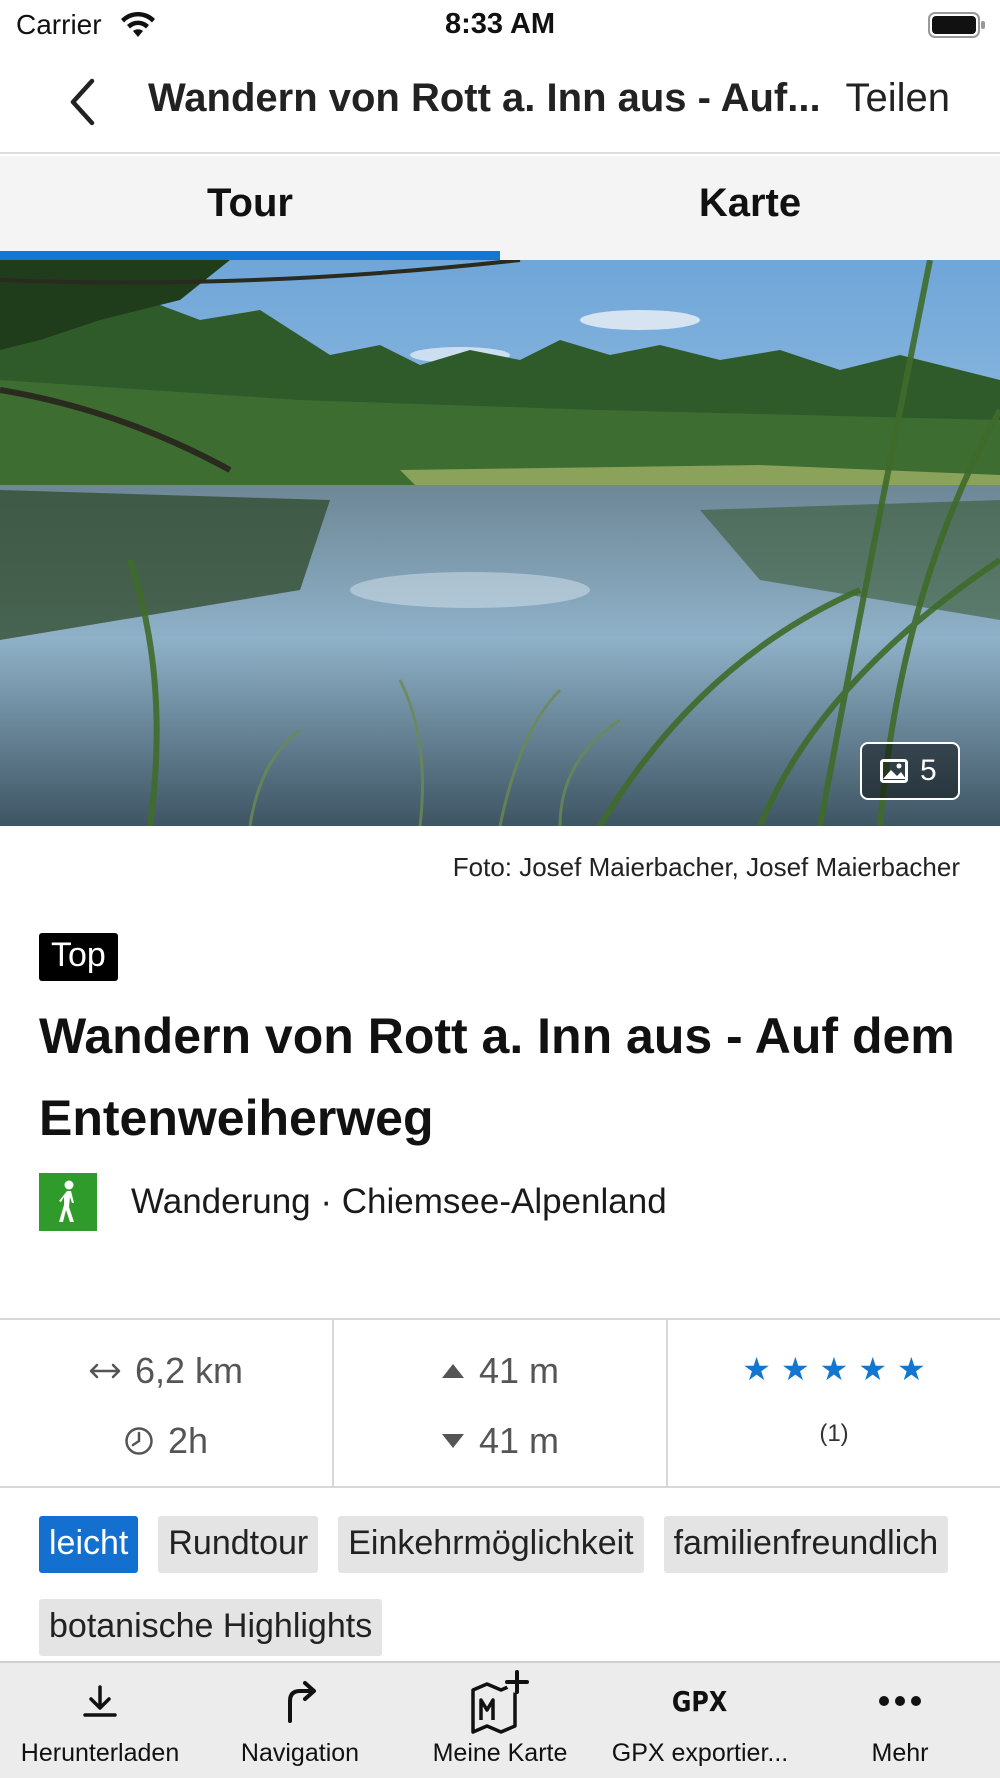 The image size is (1000, 1778). Describe the element at coordinates (100, 1720) in the screenshot. I see `download-button: Herunterladen` at that location.